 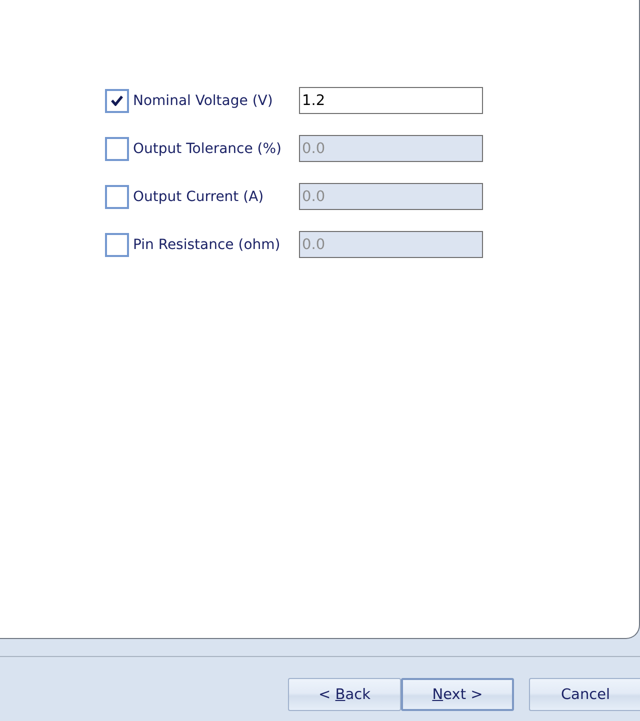 I want to click on checkmark-icon, so click(x=117, y=100).